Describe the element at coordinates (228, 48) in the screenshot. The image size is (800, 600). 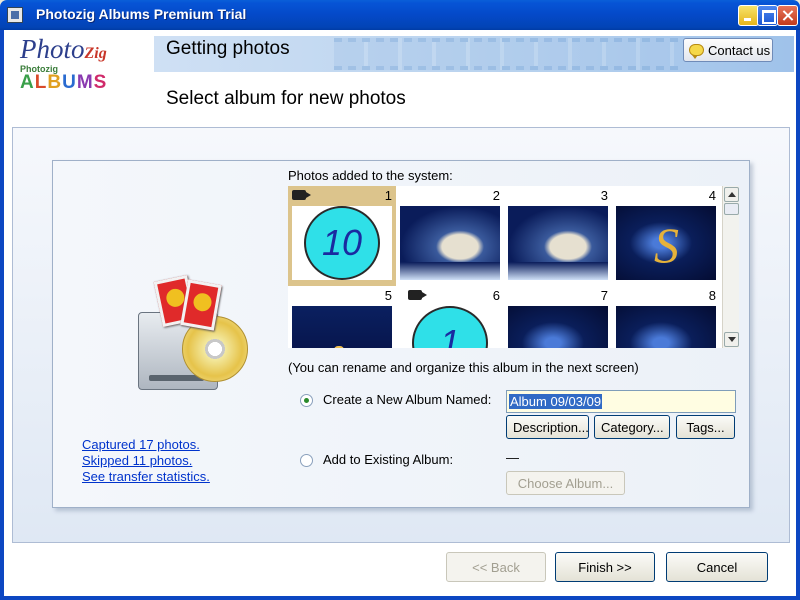
I see `step-title: Getting photos` at that location.